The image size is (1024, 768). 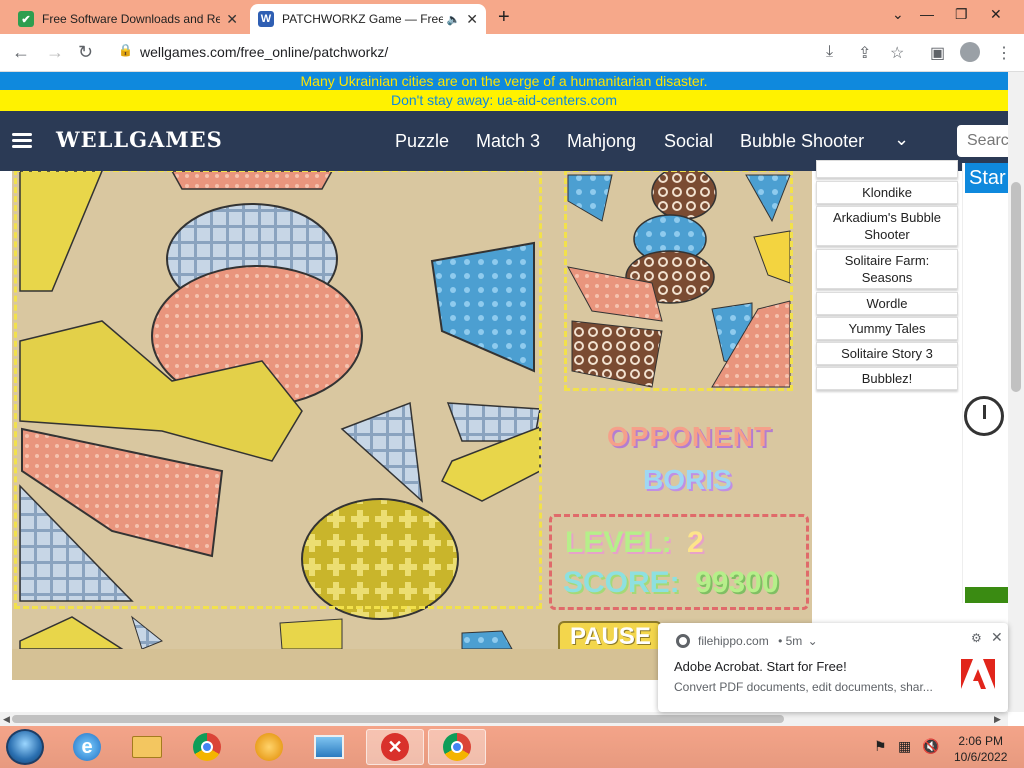 I want to click on security-app-icon, so click(x=269, y=747).